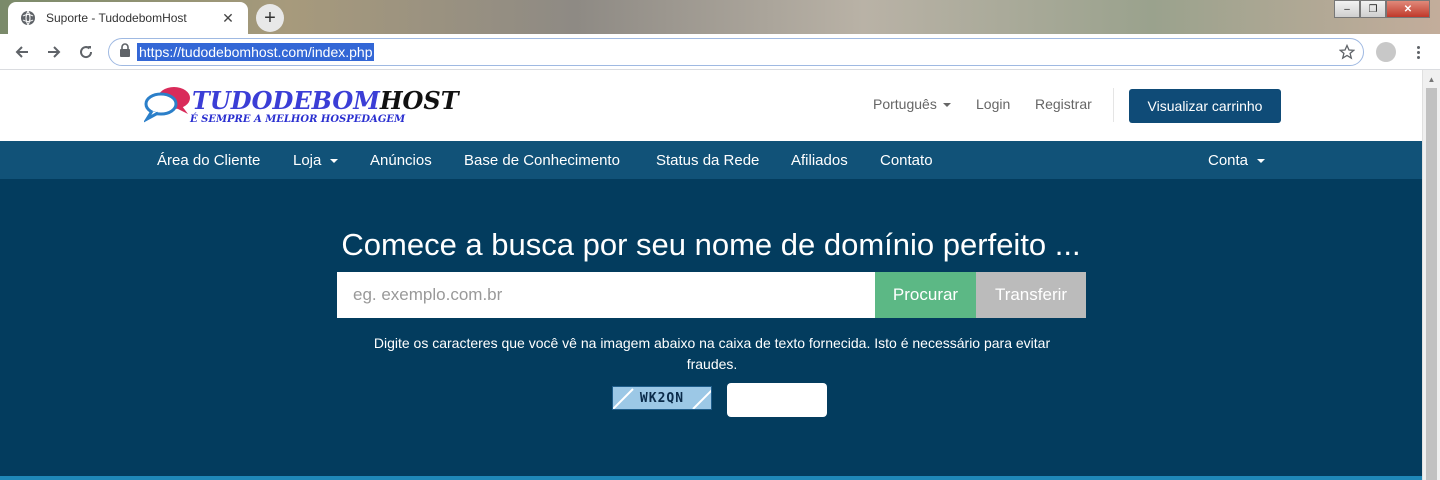 The height and width of the screenshot is (480, 1440). I want to click on tab-close-icon: ✕, so click(228, 18).